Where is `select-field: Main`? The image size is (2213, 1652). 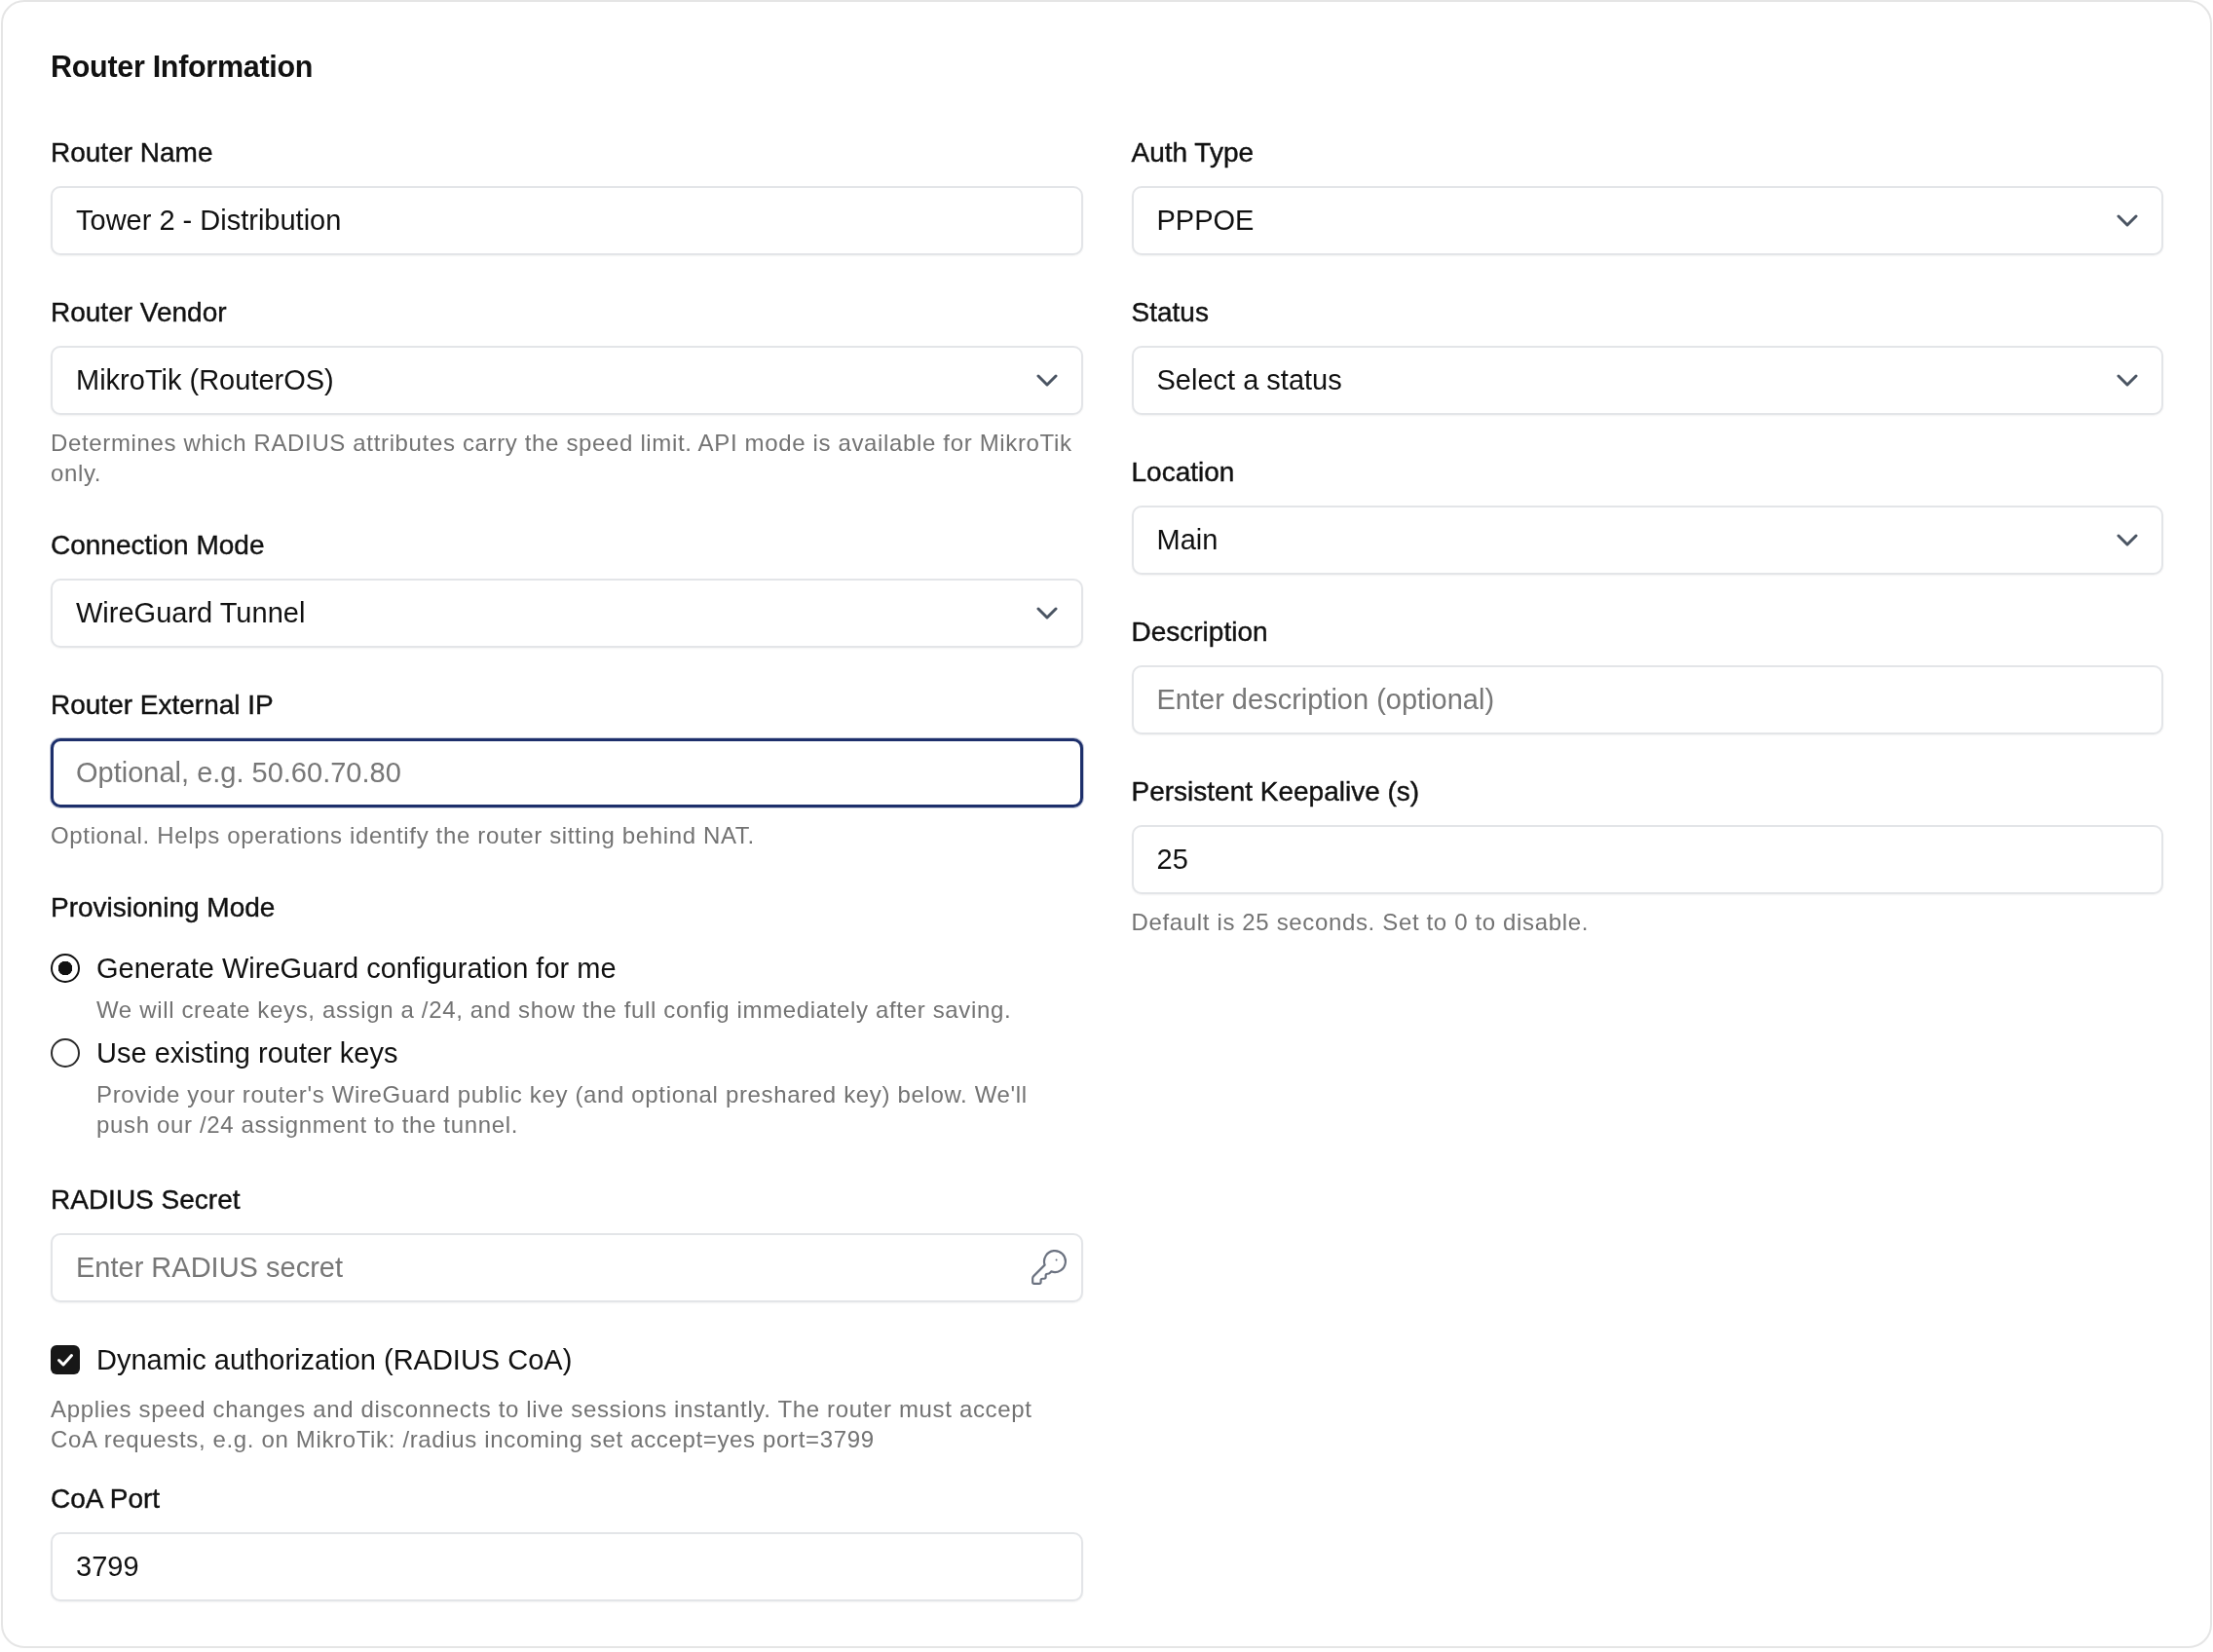
select-field: Main is located at coordinates (1647, 541).